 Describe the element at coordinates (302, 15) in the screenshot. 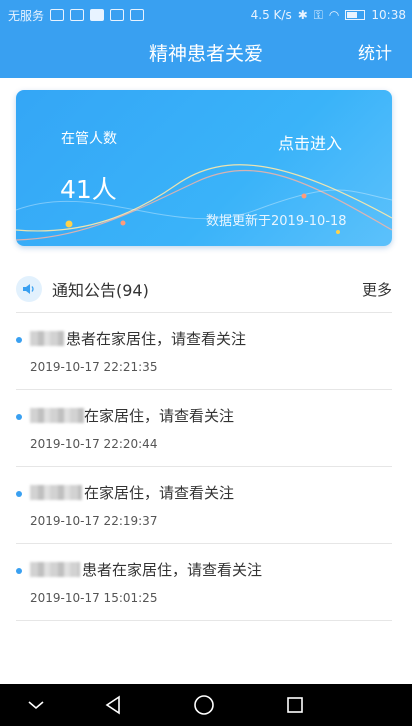

I see `bluetooth-icon: ✱` at that location.